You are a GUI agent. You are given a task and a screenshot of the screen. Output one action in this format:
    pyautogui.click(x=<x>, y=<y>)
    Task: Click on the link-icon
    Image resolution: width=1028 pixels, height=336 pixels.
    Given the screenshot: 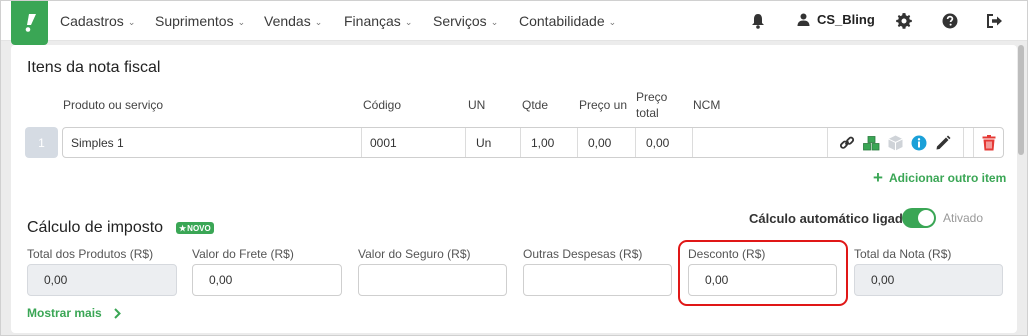 What is the action you would take?
    pyautogui.click(x=847, y=143)
    